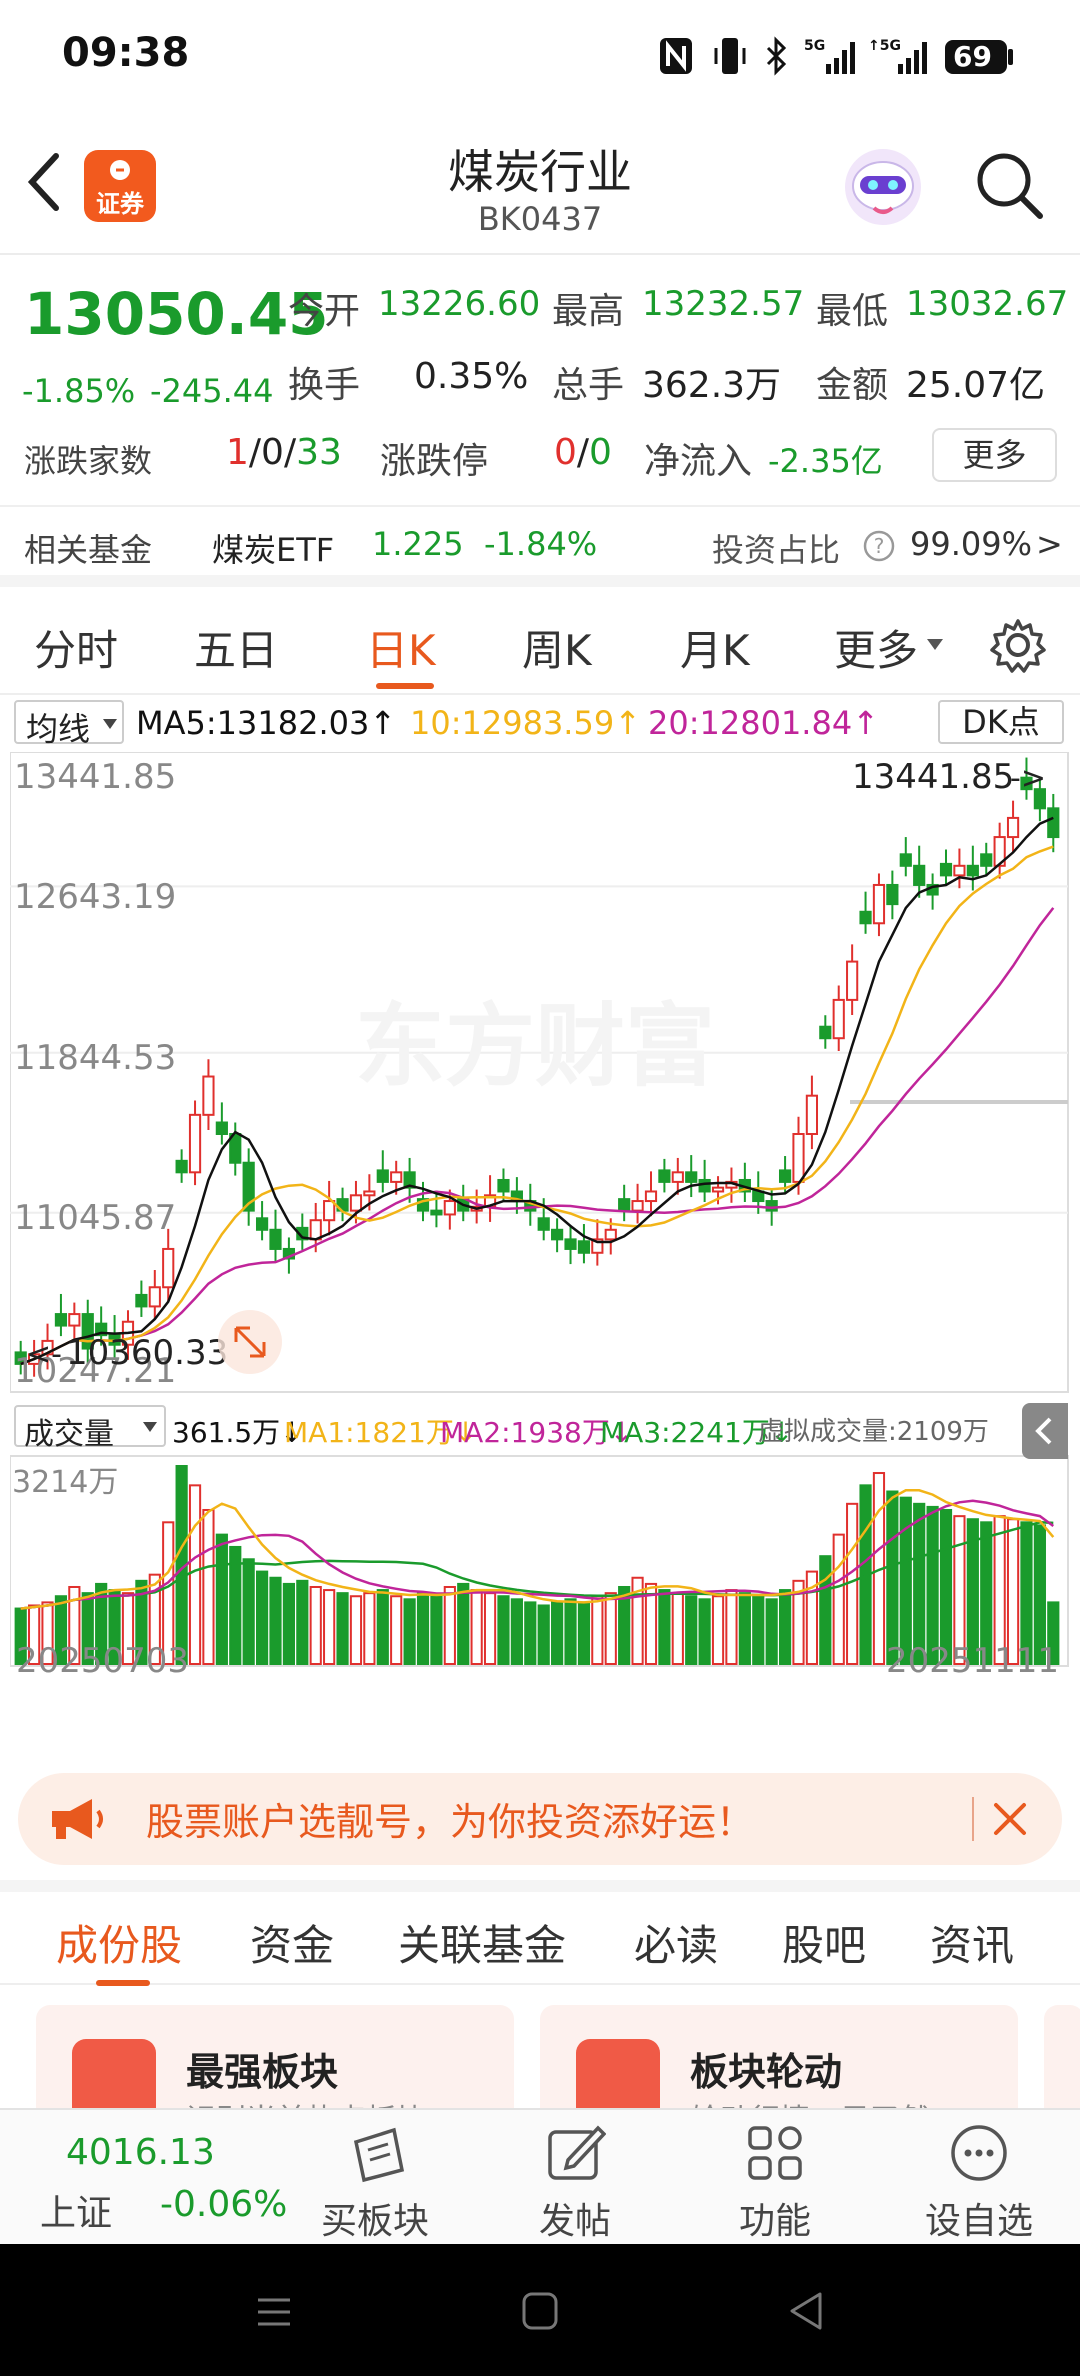 Image resolution: width=1080 pixels, height=2376 pixels. What do you see at coordinates (698, 461) in the screenshot?
I see `inflow-label: 净流入` at bounding box center [698, 461].